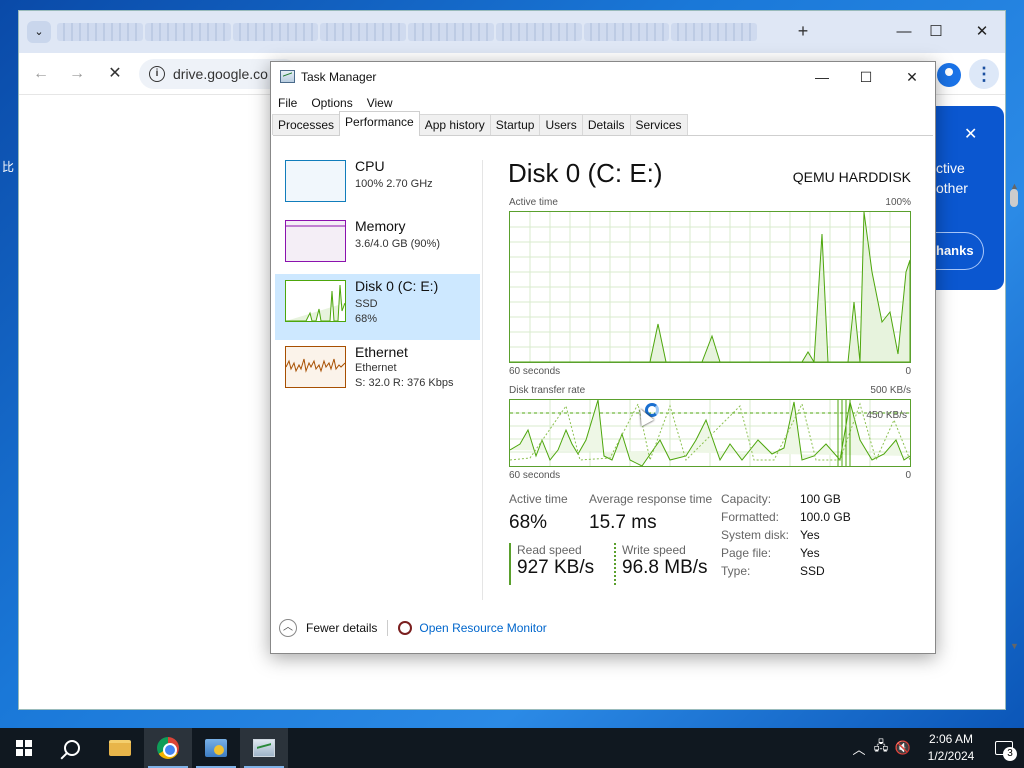 The height and width of the screenshot is (768, 1024). Describe the element at coordinates (1015, 416) in the screenshot. I see `page-scrollbar: ▲ ▼` at that location.